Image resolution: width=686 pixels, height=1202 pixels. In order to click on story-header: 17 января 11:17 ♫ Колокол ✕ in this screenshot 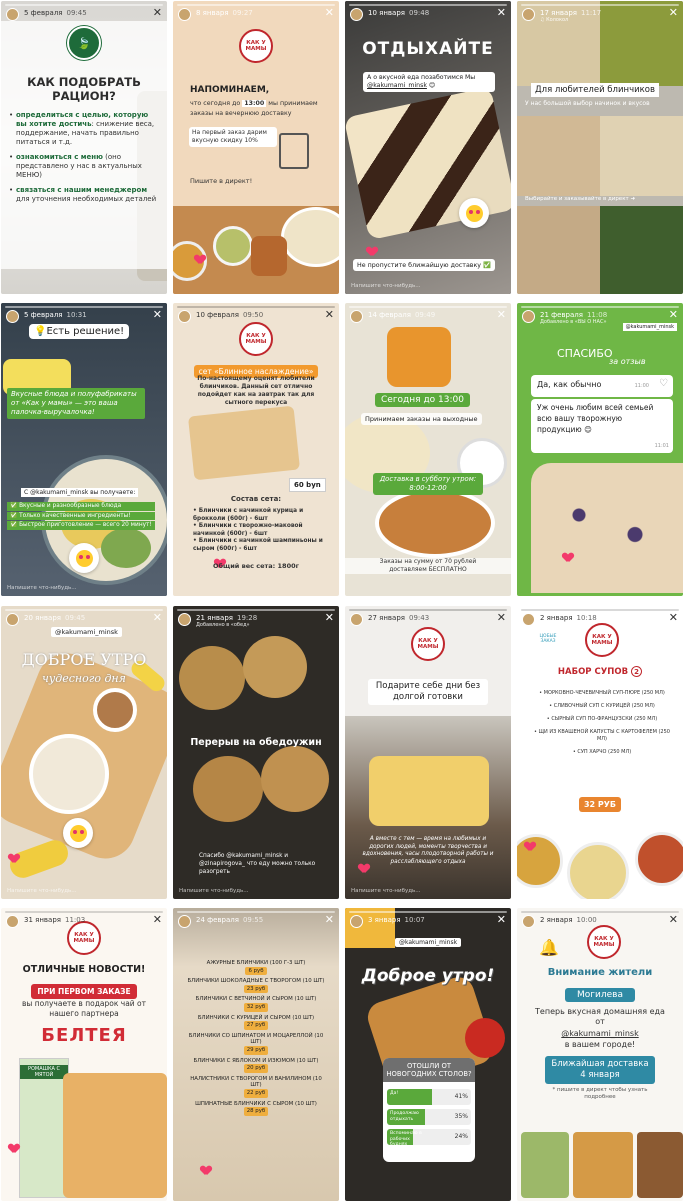, I will do `click(600, 15)`.